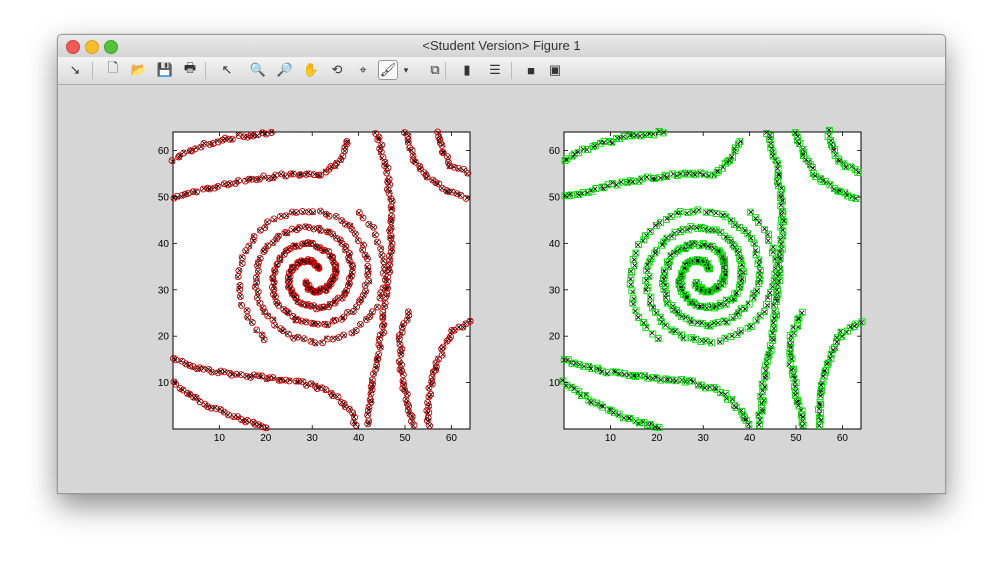 Image resolution: width=1001 pixels, height=570 pixels. I want to click on hide-plot-tools-icon: ■, so click(531, 70).